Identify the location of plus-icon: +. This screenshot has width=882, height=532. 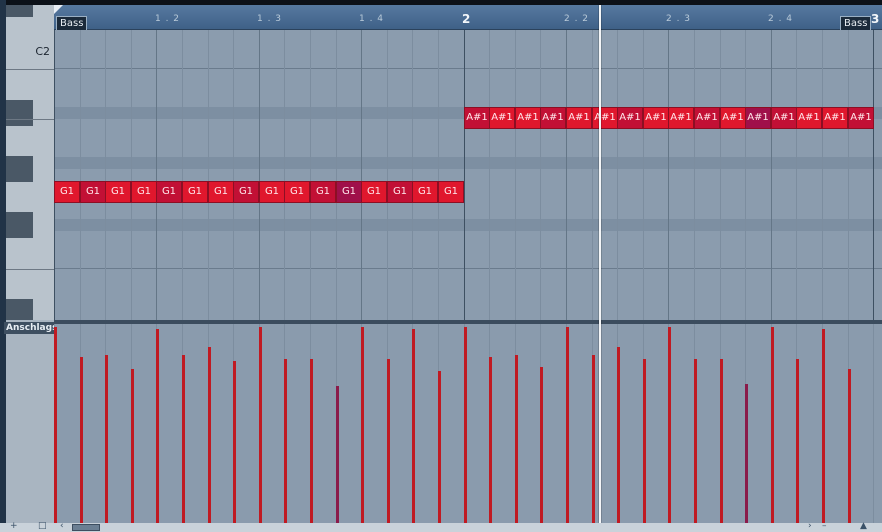
(14, 526).